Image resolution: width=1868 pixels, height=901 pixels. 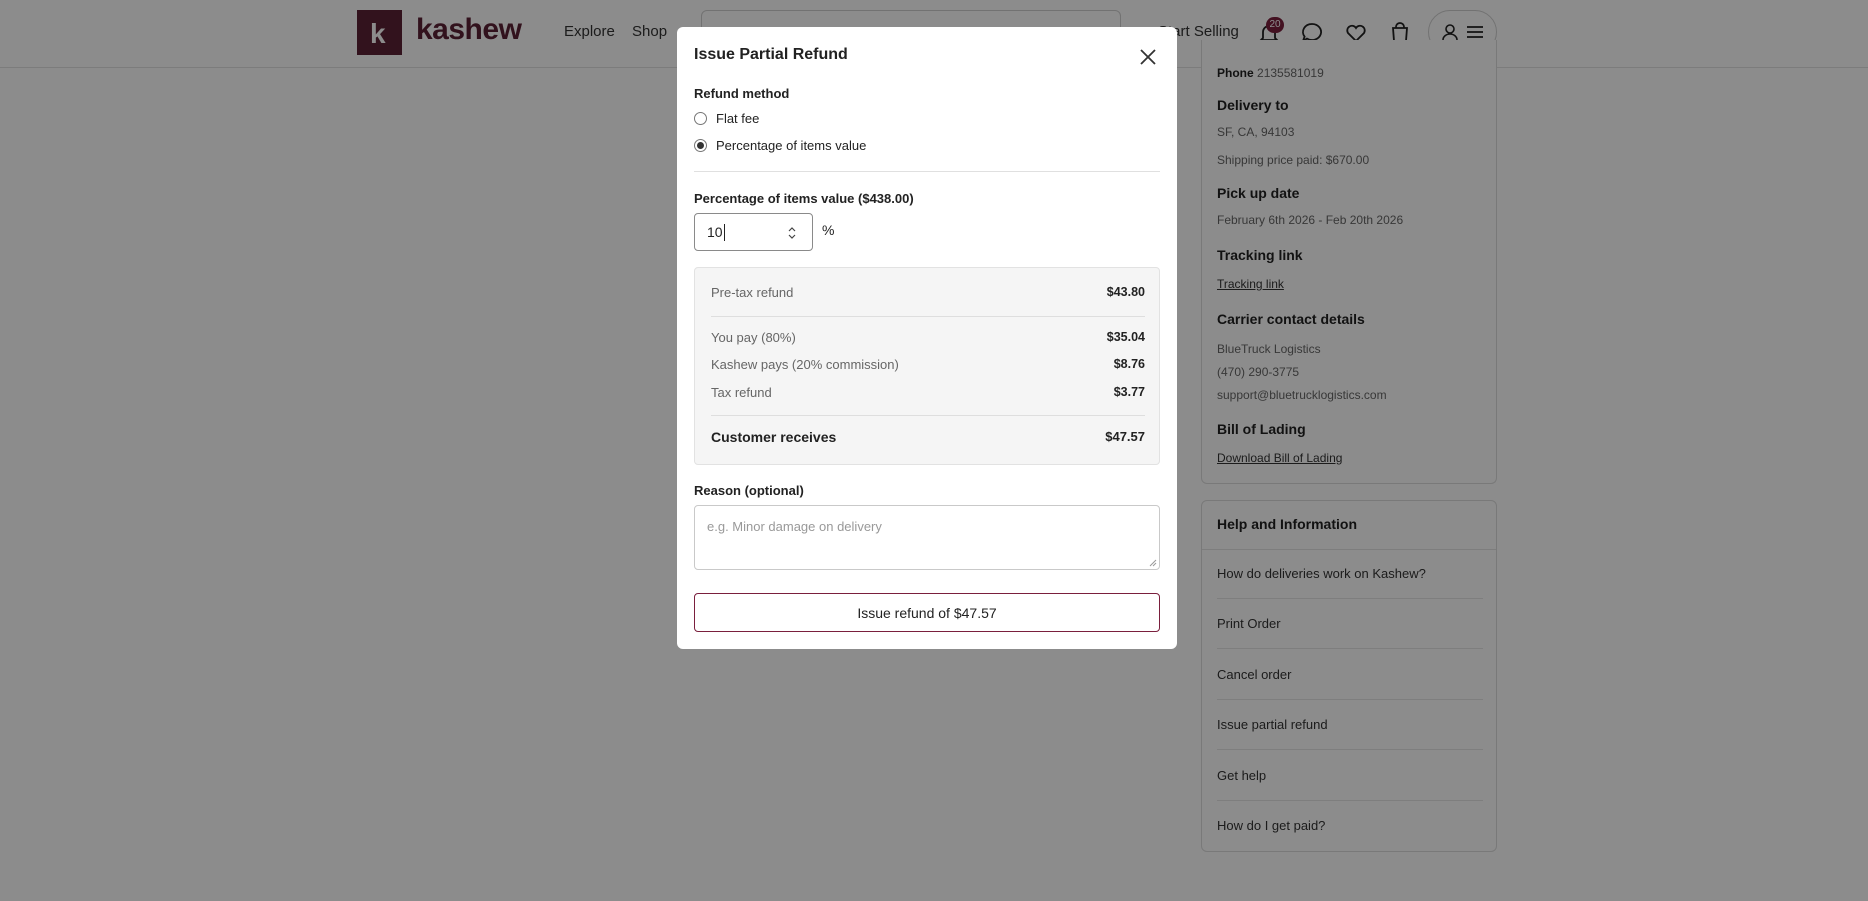 I want to click on radio-flat-fee-label: Flat fee, so click(x=738, y=118).